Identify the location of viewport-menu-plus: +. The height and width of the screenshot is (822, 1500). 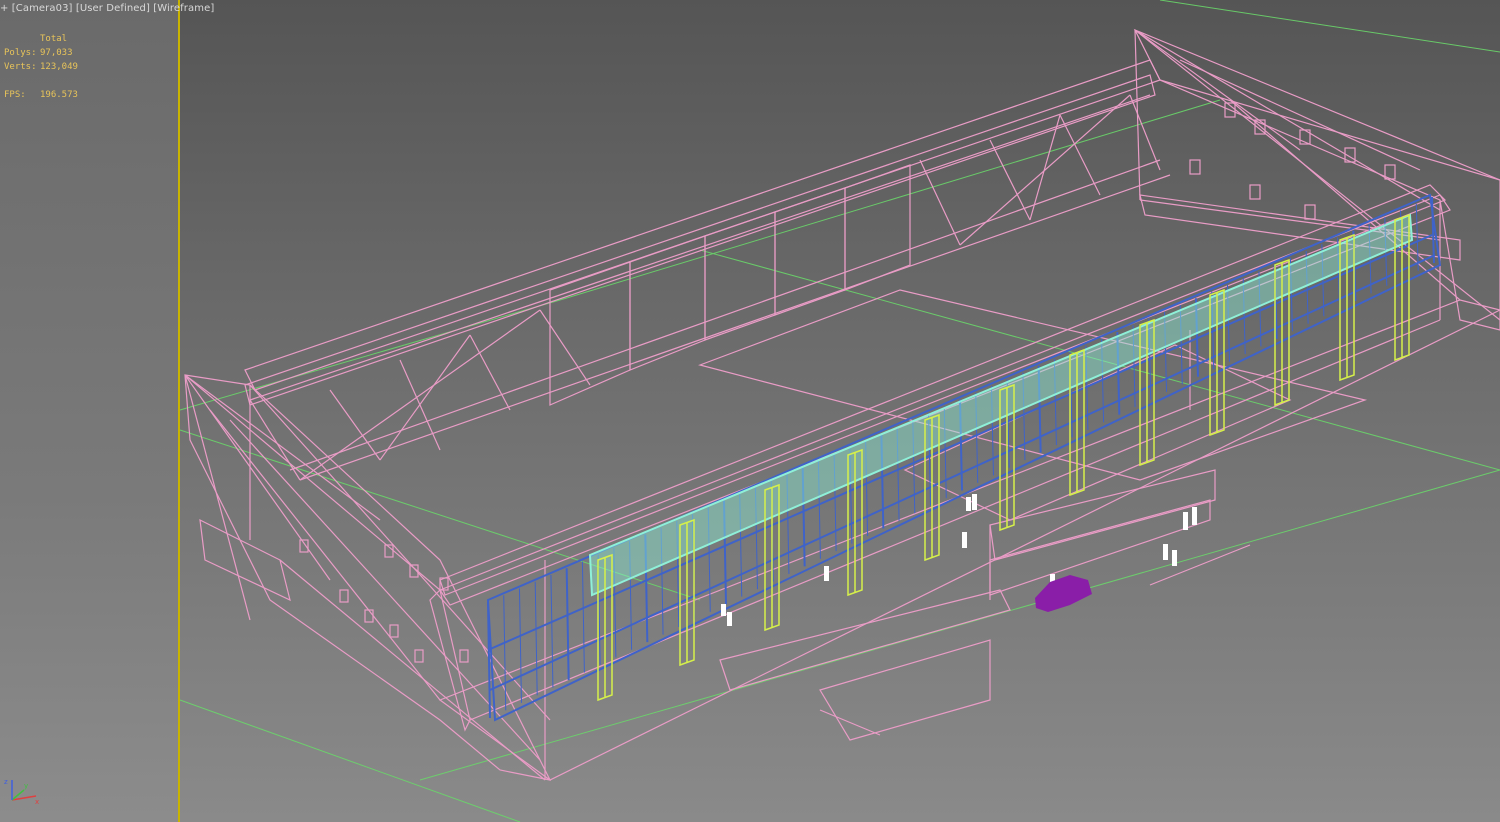
(4, 8).